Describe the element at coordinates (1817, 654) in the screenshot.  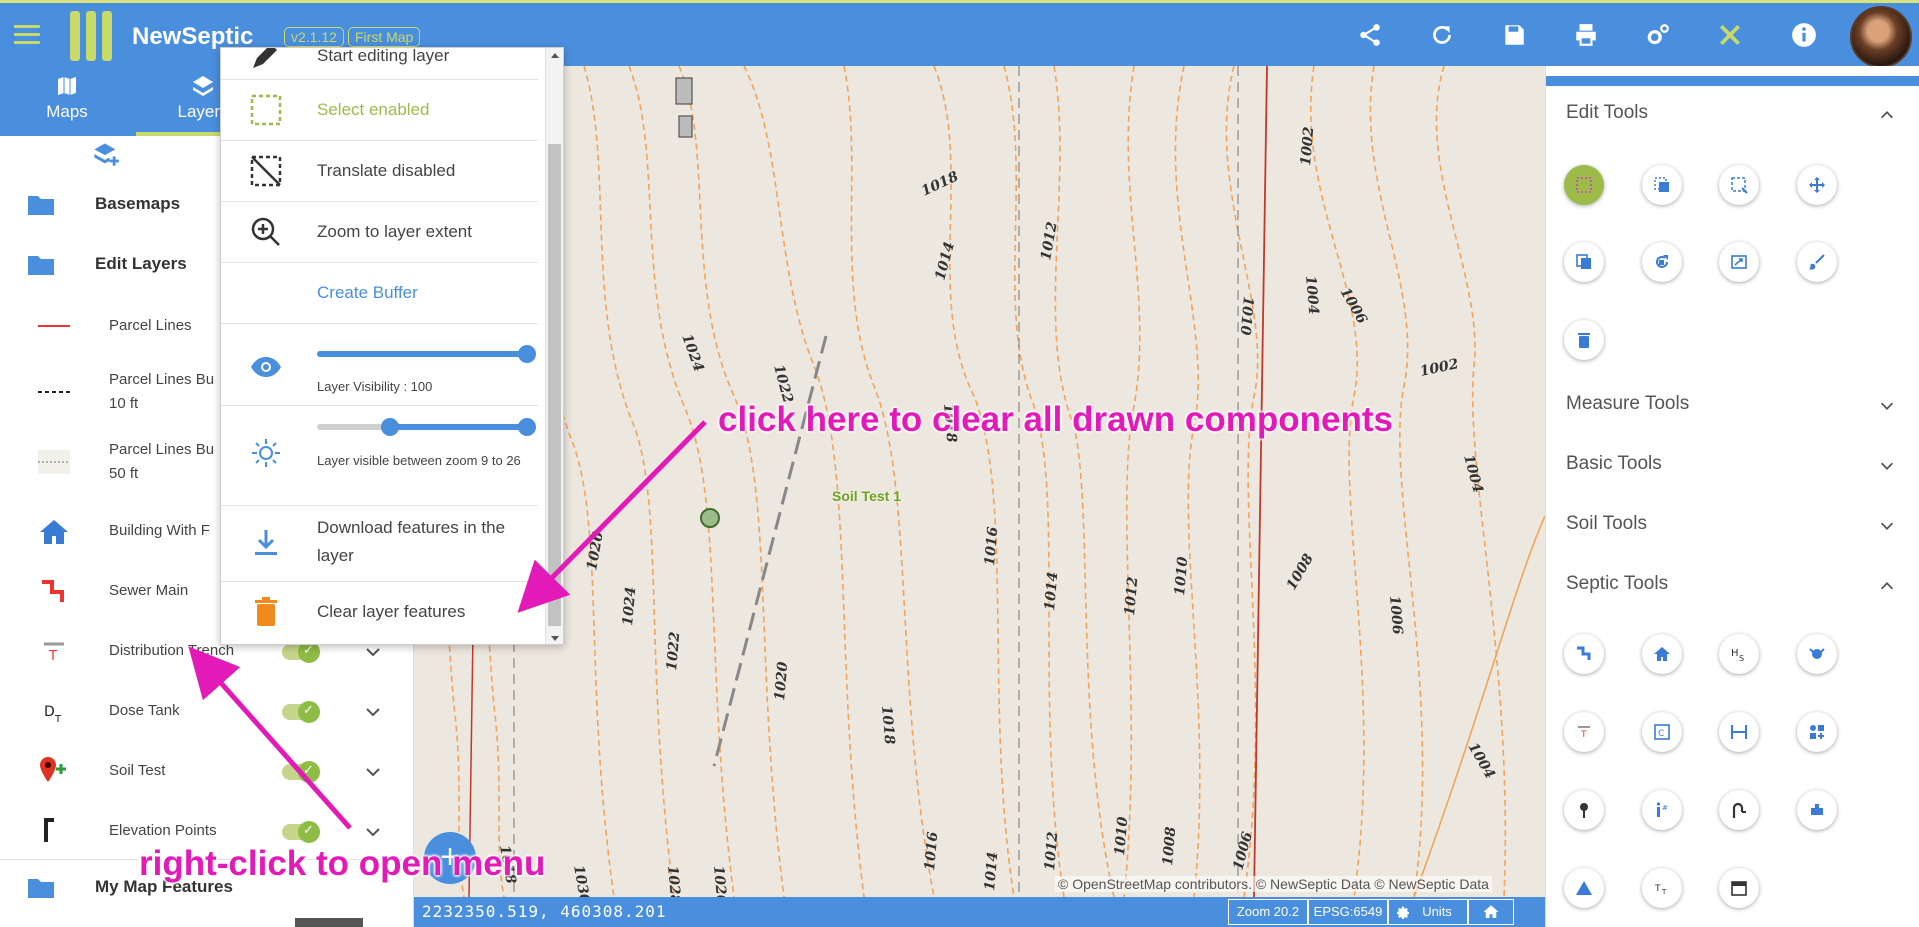
I see `tool-pump` at that location.